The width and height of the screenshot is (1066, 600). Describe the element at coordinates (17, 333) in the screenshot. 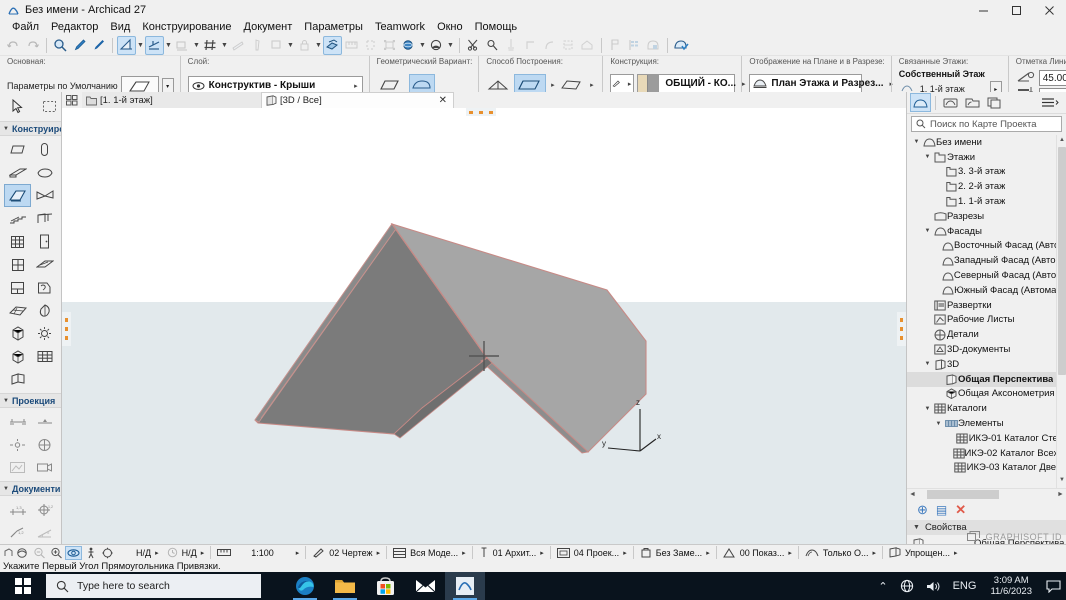

I see `object-tool` at that location.